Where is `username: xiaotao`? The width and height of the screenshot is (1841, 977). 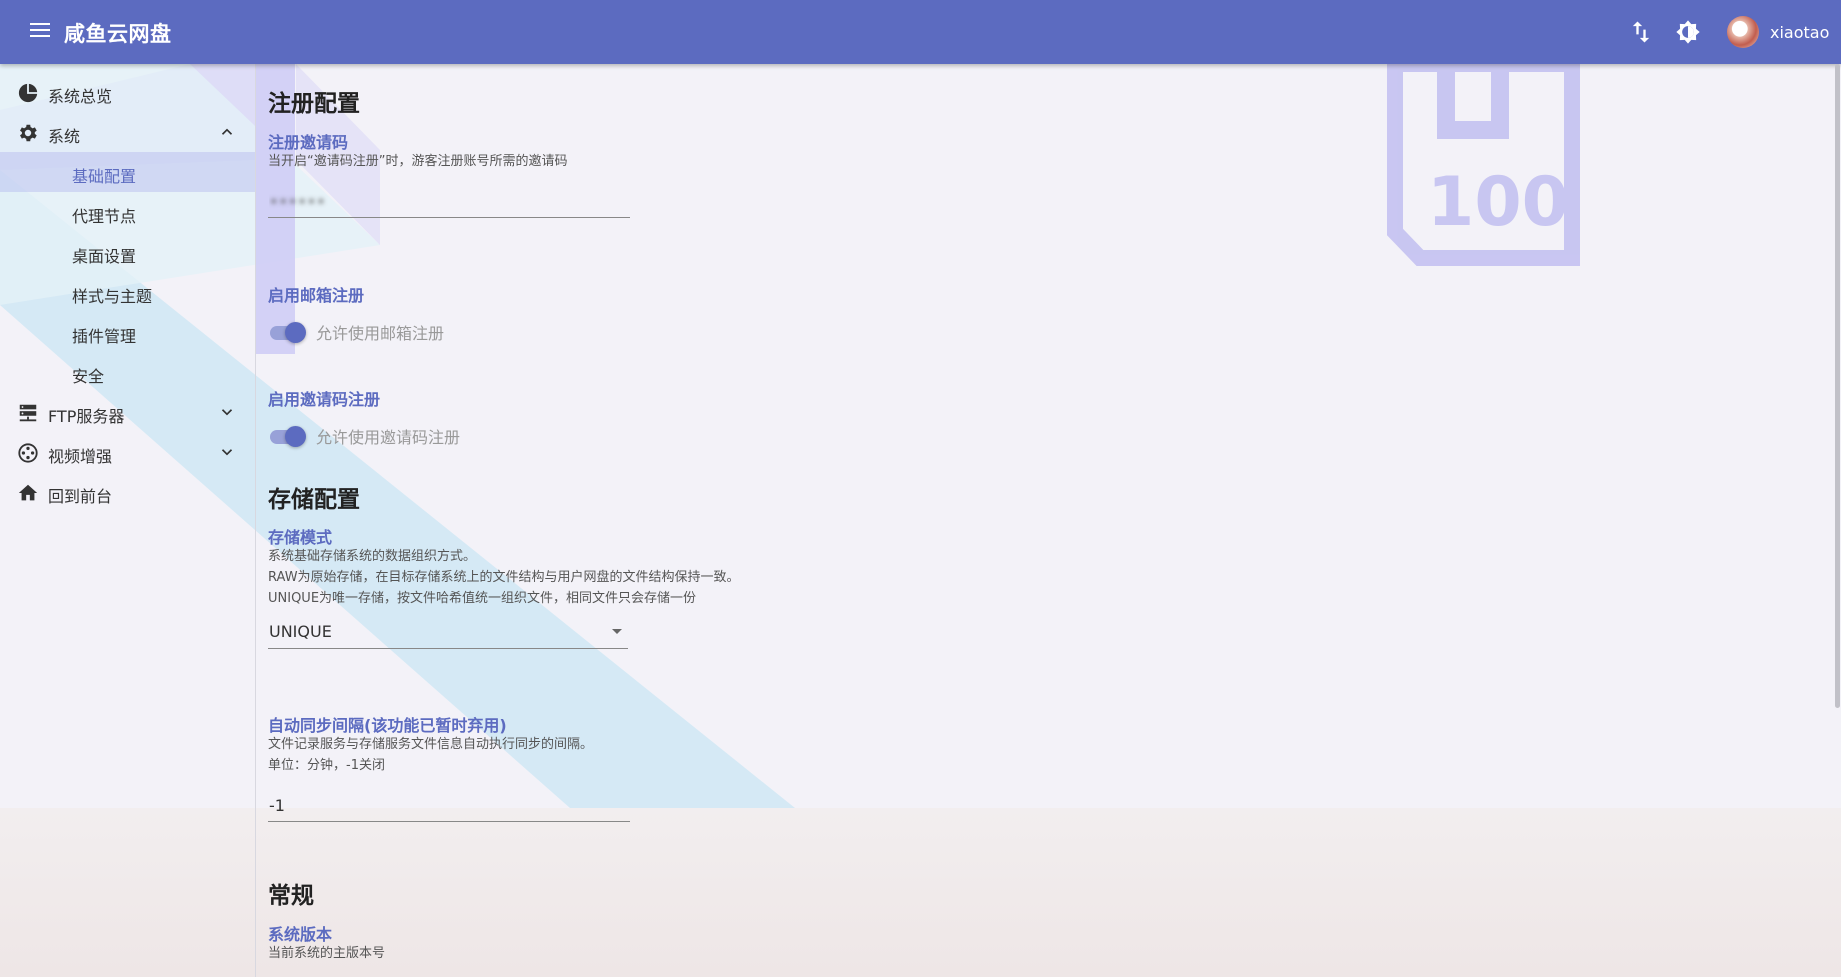
username: xiaotao is located at coordinates (1800, 32).